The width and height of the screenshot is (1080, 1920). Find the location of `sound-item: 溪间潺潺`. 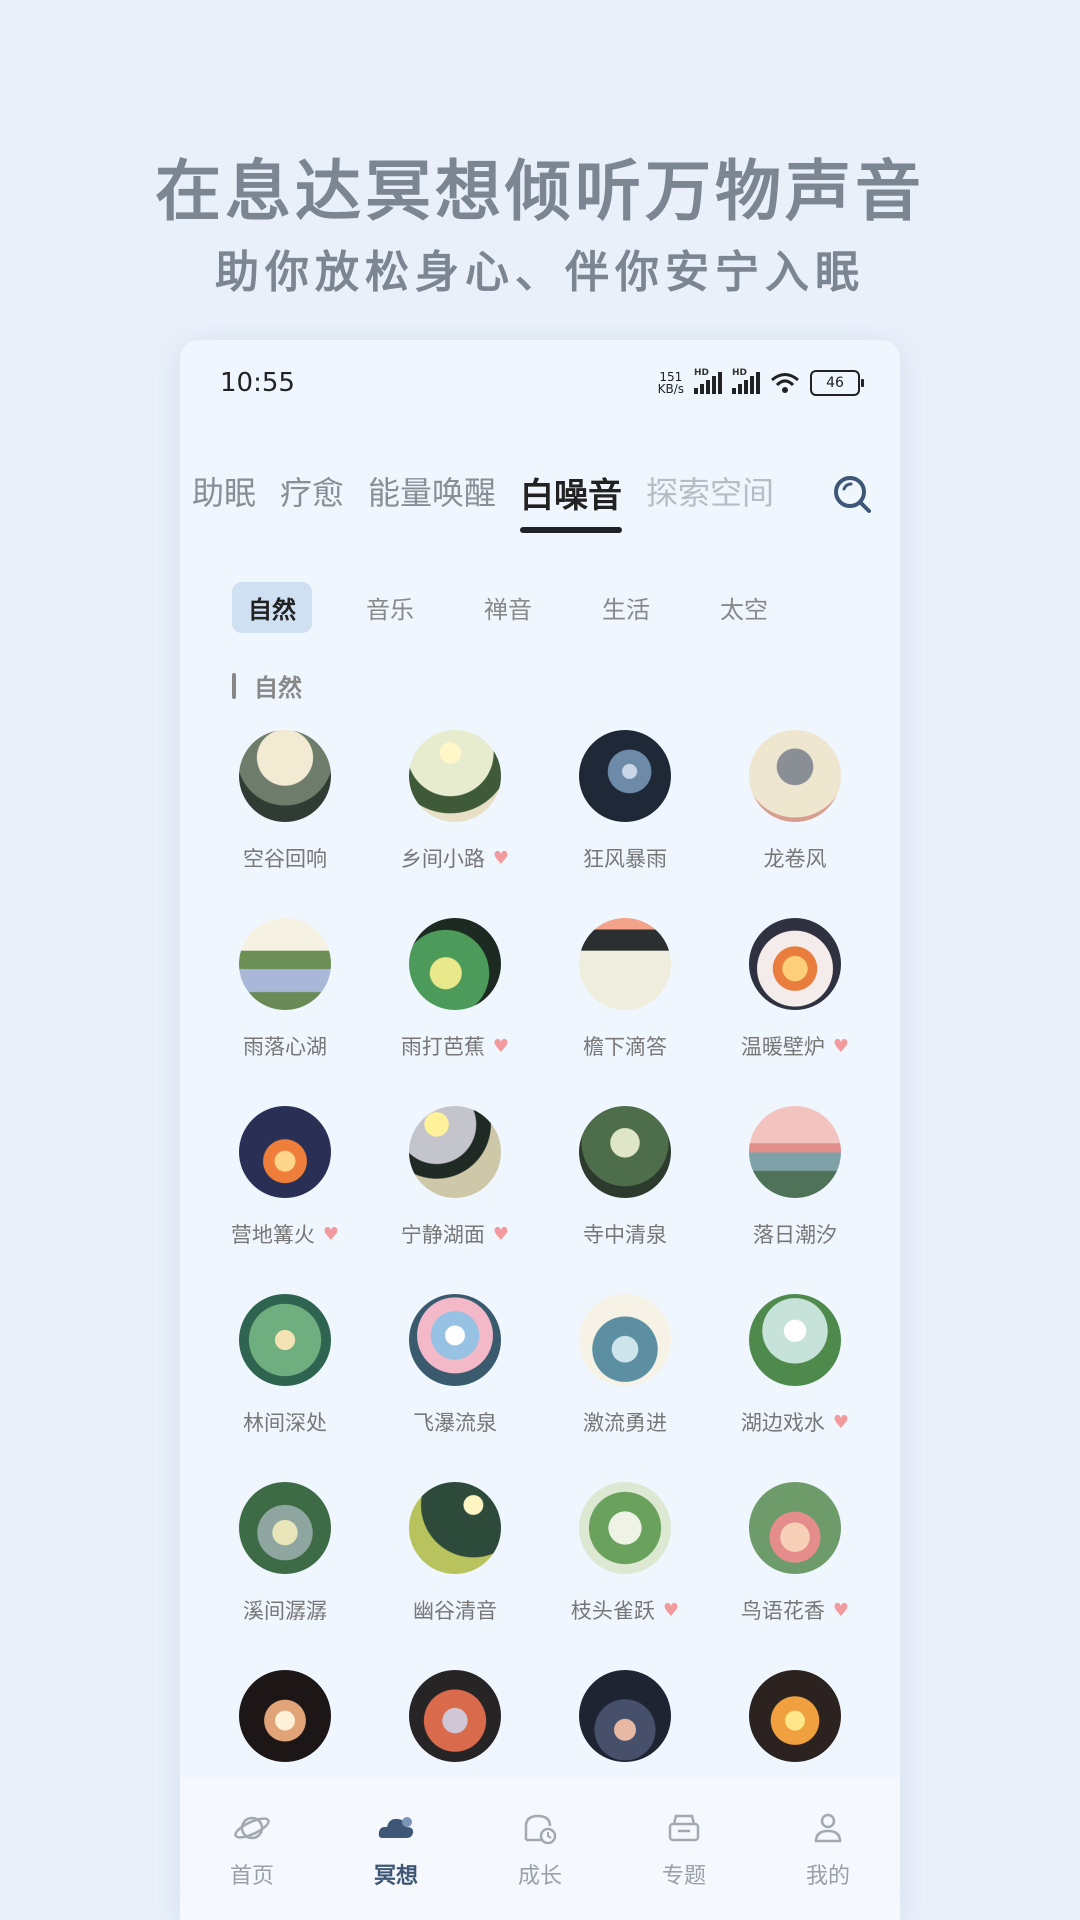

sound-item: 溪间潺潺 is located at coordinates (285, 1553).